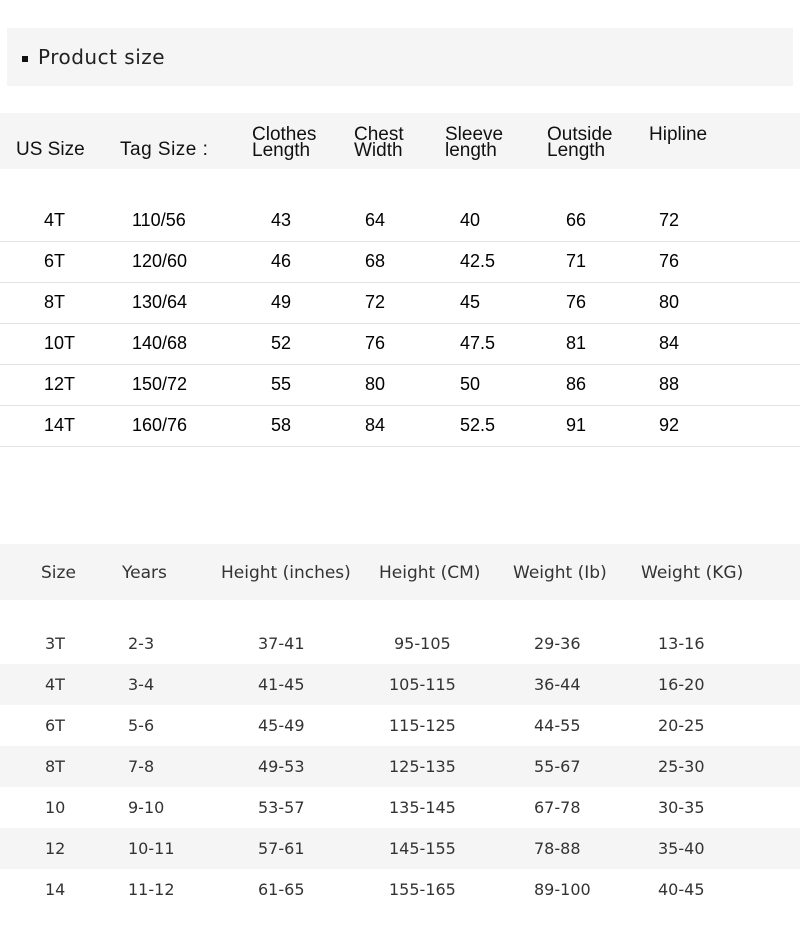 The width and height of the screenshot is (800, 942). Describe the element at coordinates (478, 261) in the screenshot. I see `cell-sleeve-length: 42.5` at that location.